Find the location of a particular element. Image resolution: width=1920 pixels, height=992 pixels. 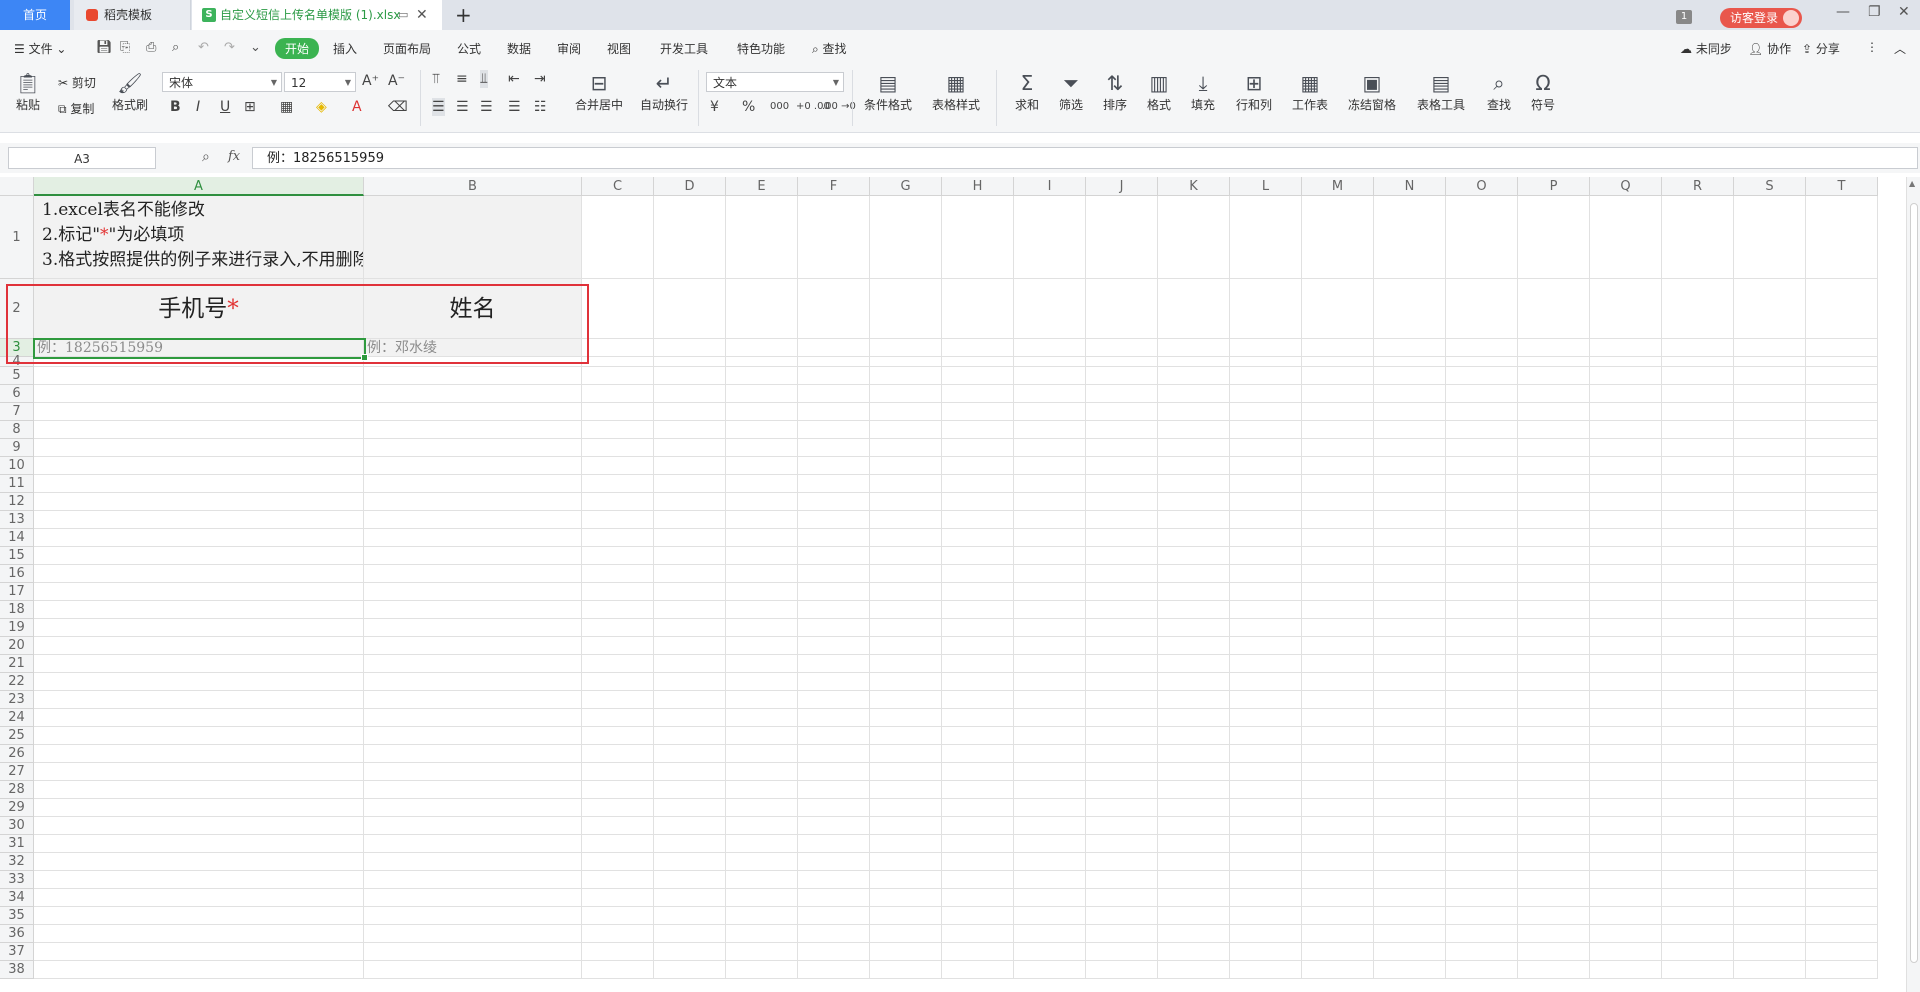

cell-p9 is located at coordinates (1554, 448).